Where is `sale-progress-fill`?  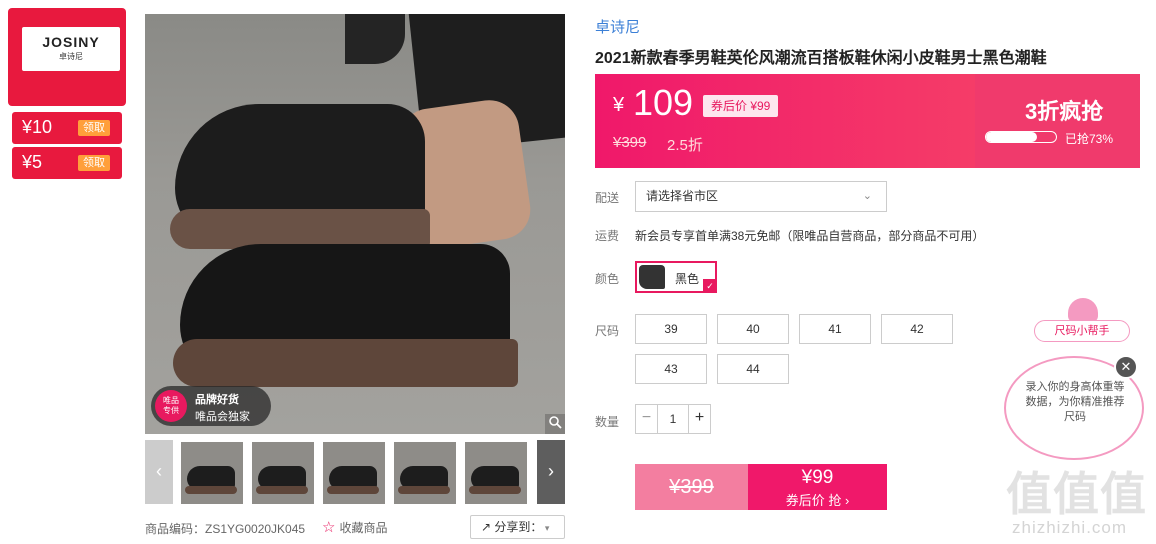 sale-progress-fill is located at coordinates (1012, 137).